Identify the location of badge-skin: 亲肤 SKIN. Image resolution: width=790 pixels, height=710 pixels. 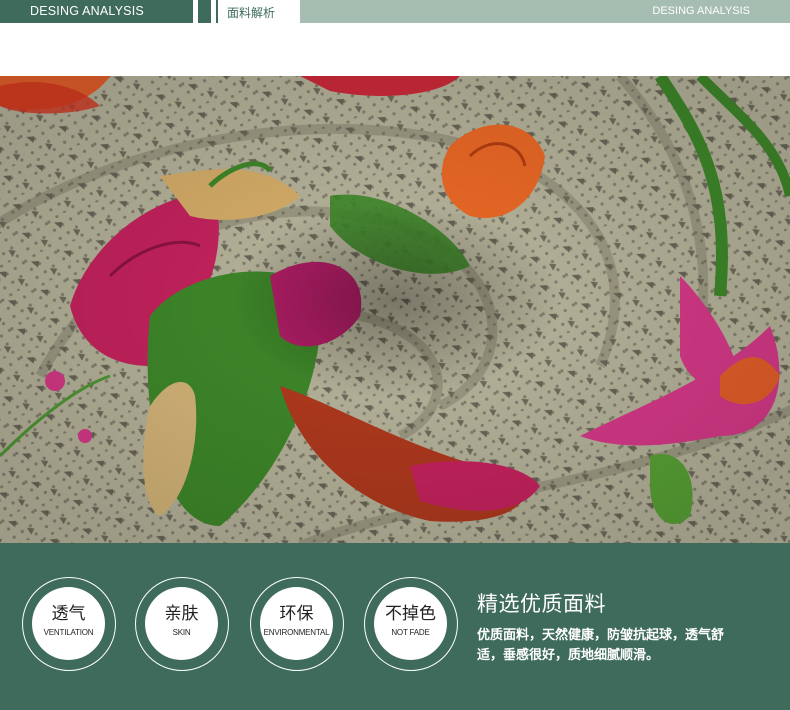
(182, 624).